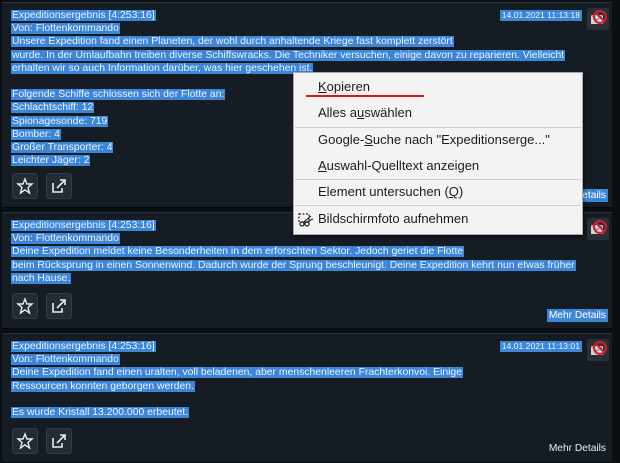 The width and height of the screenshot is (620, 463). I want to click on context-menu-inspect-element: Element untersuchen (Q), so click(438, 192).